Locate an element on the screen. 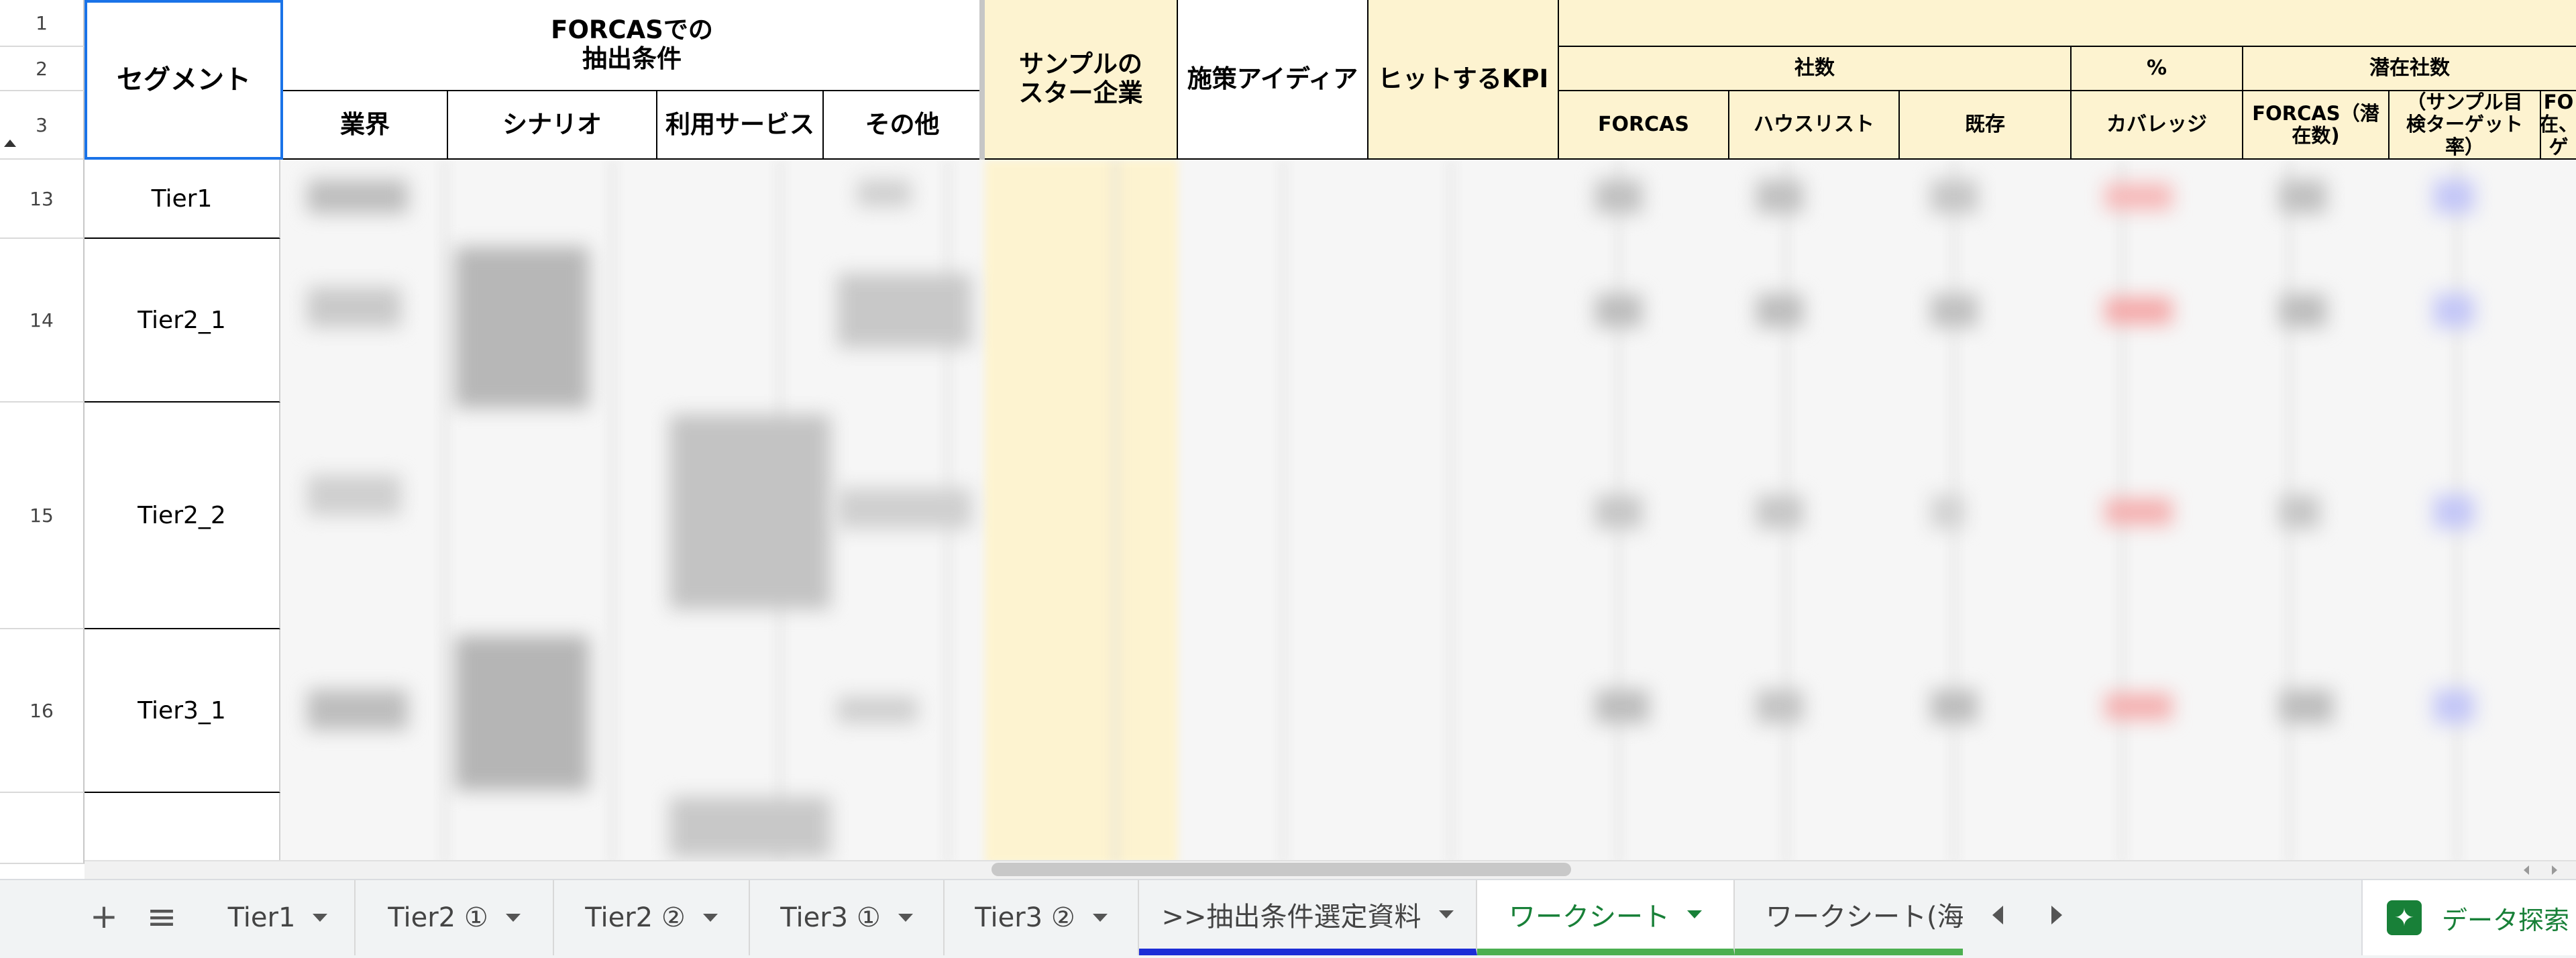 Image resolution: width=2576 pixels, height=958 pixels. tab-worksheet-active: ワークシート is located at coordinates (1606, 917).